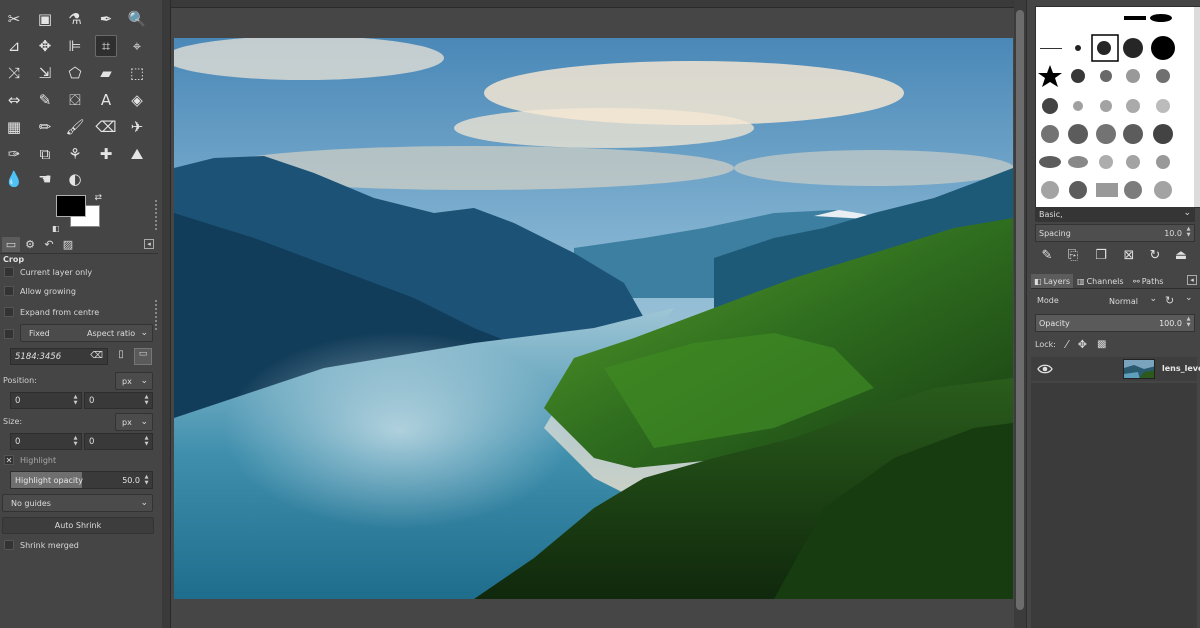 The height and width of the screenshot is (628, 1200). Describe the element at coordinates (81, 480) in the screenshot. I see `highlight-opacity-slider: Highlight opacity 50.0 ▲ ▼` at that location.